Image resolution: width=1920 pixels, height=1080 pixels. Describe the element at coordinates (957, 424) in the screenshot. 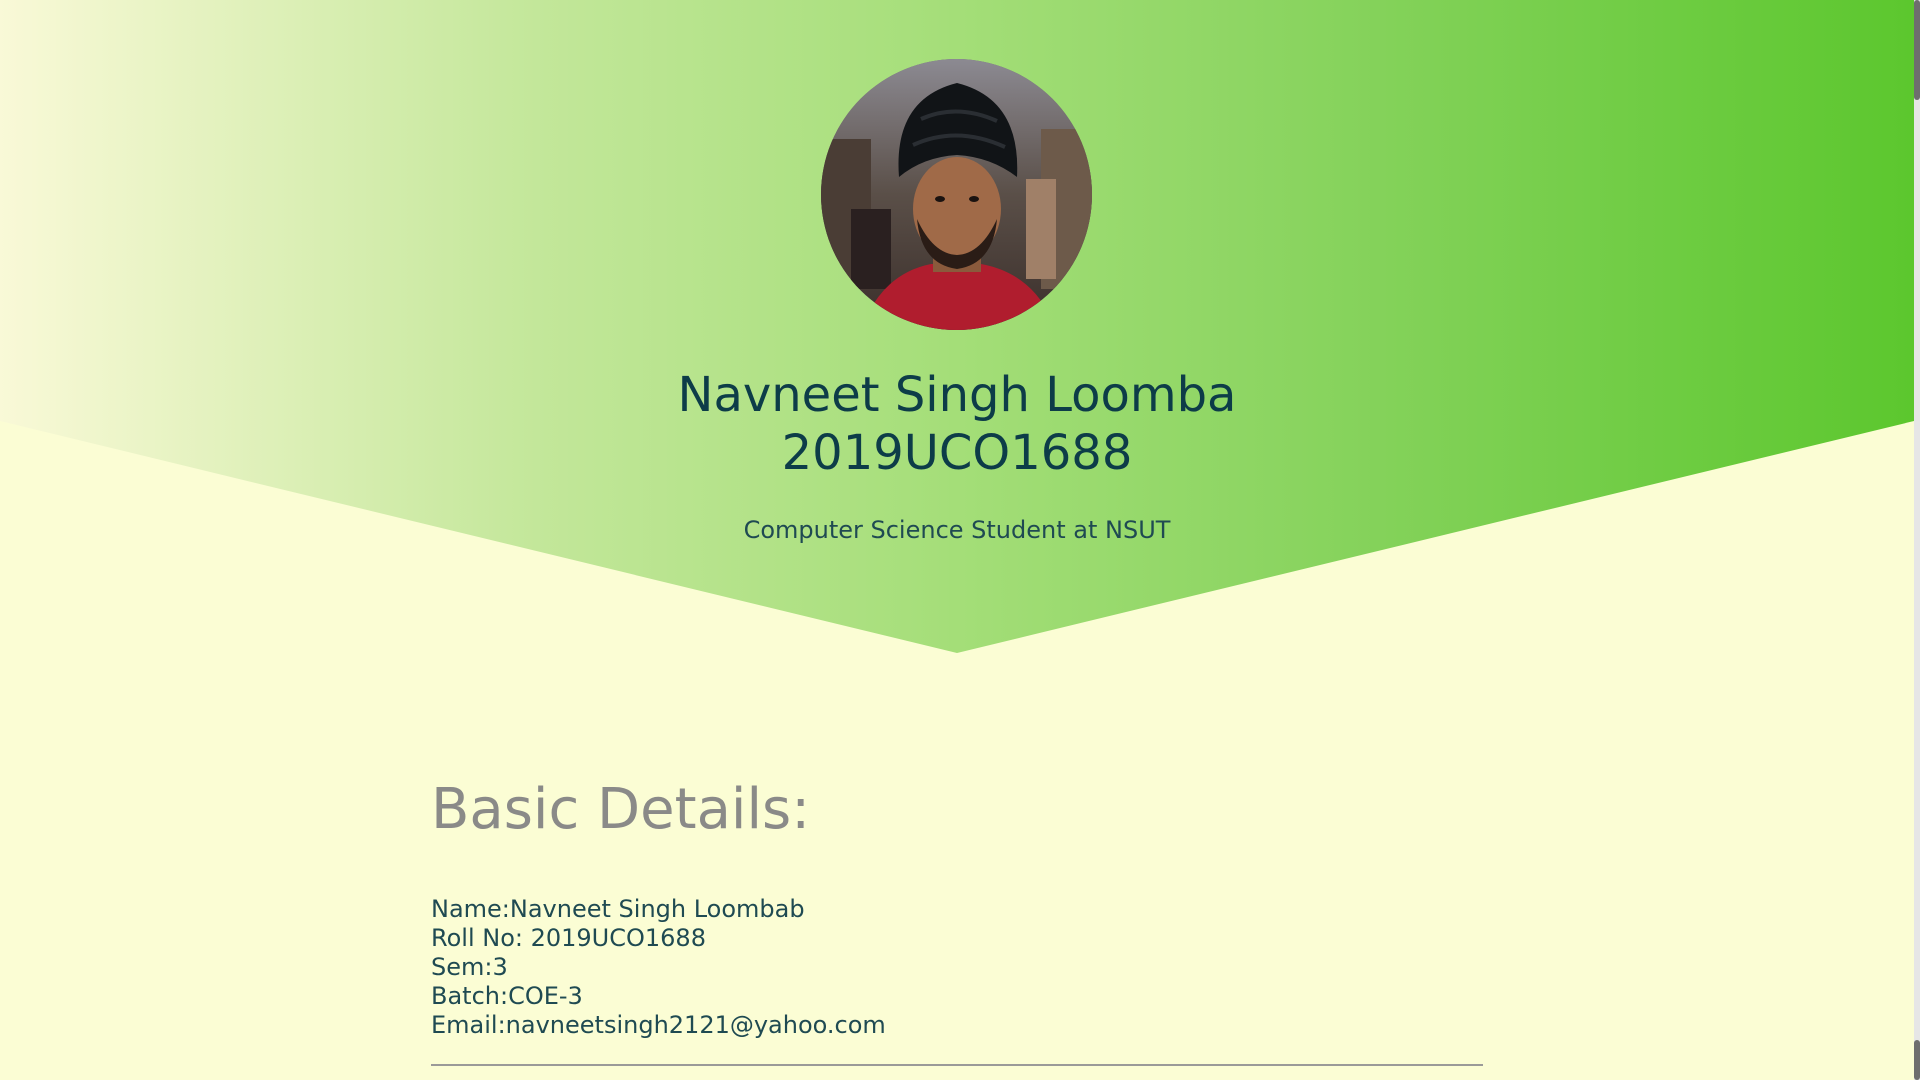

I see `hero-name-heading: Navneet Singh Loomba 2019UCO1688` at that location.